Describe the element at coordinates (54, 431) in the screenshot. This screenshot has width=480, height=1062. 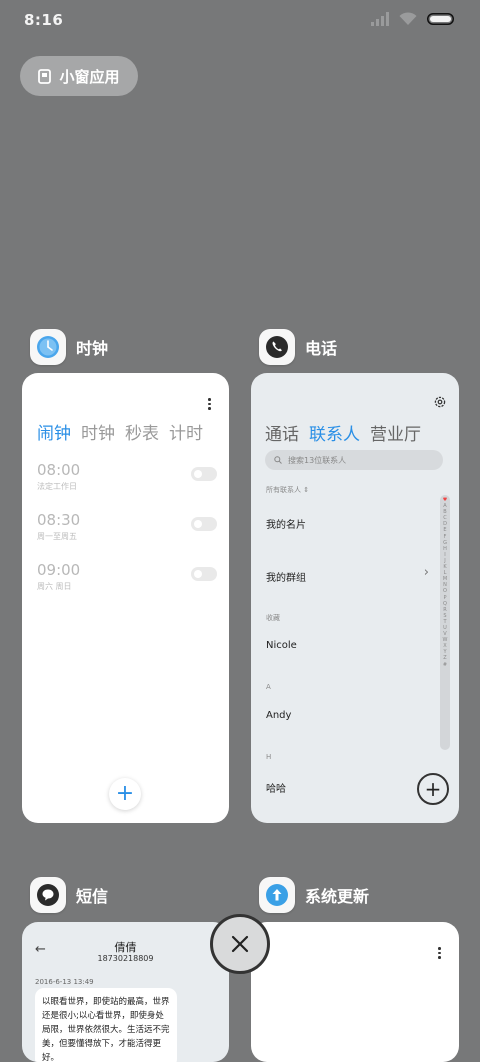
I see `tab-alarm: 闹钟` at that location.